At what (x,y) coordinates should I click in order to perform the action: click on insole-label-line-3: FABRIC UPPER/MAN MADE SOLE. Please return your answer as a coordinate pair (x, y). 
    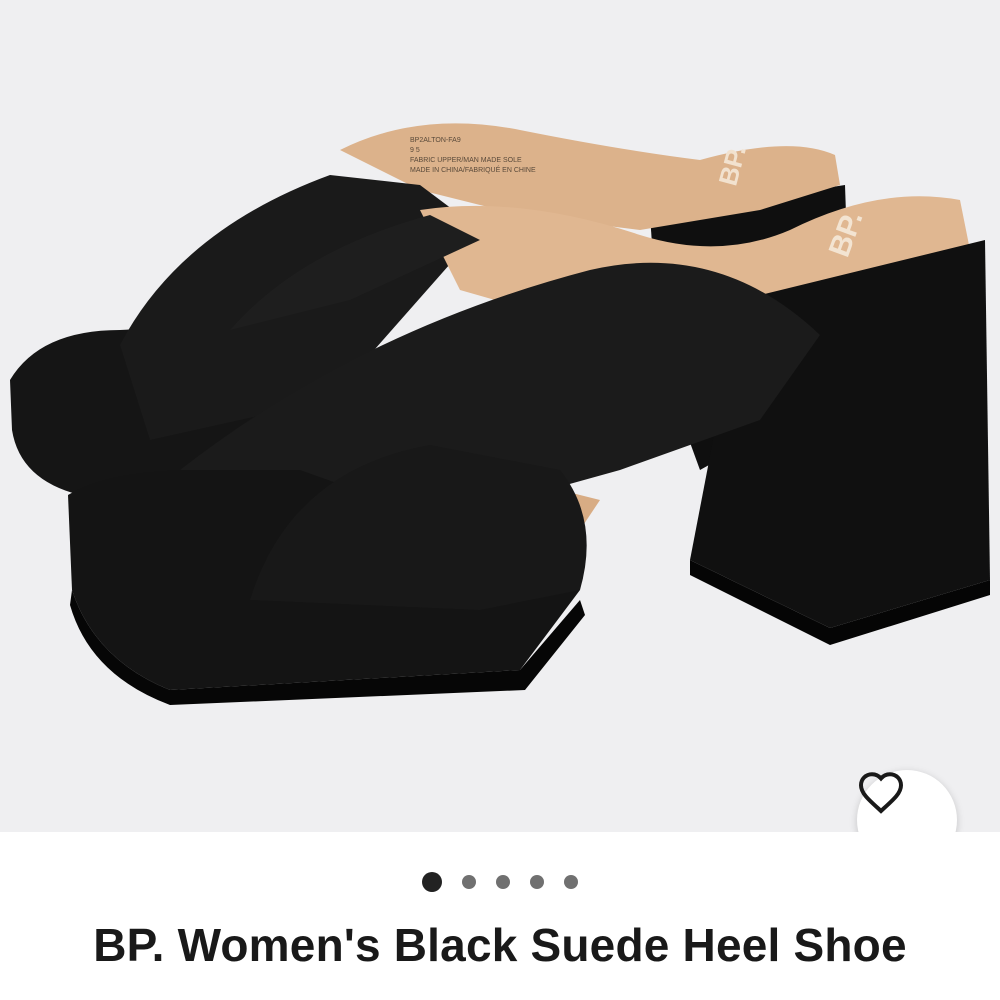
    Looking at the image, I should click on (466, 160).